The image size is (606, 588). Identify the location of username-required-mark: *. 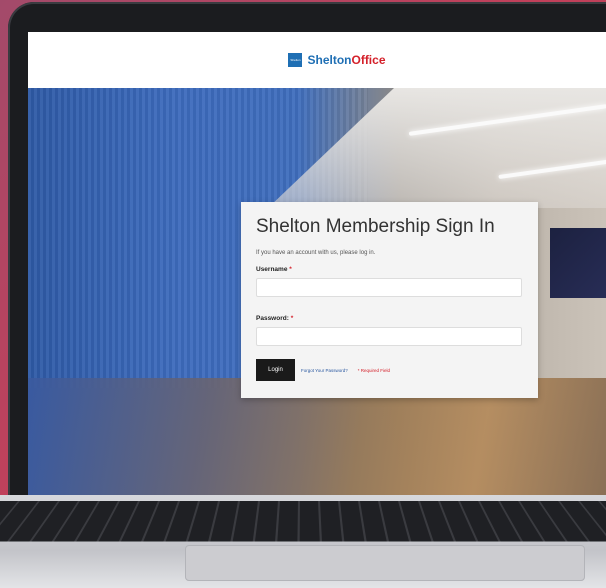
(290, 269).